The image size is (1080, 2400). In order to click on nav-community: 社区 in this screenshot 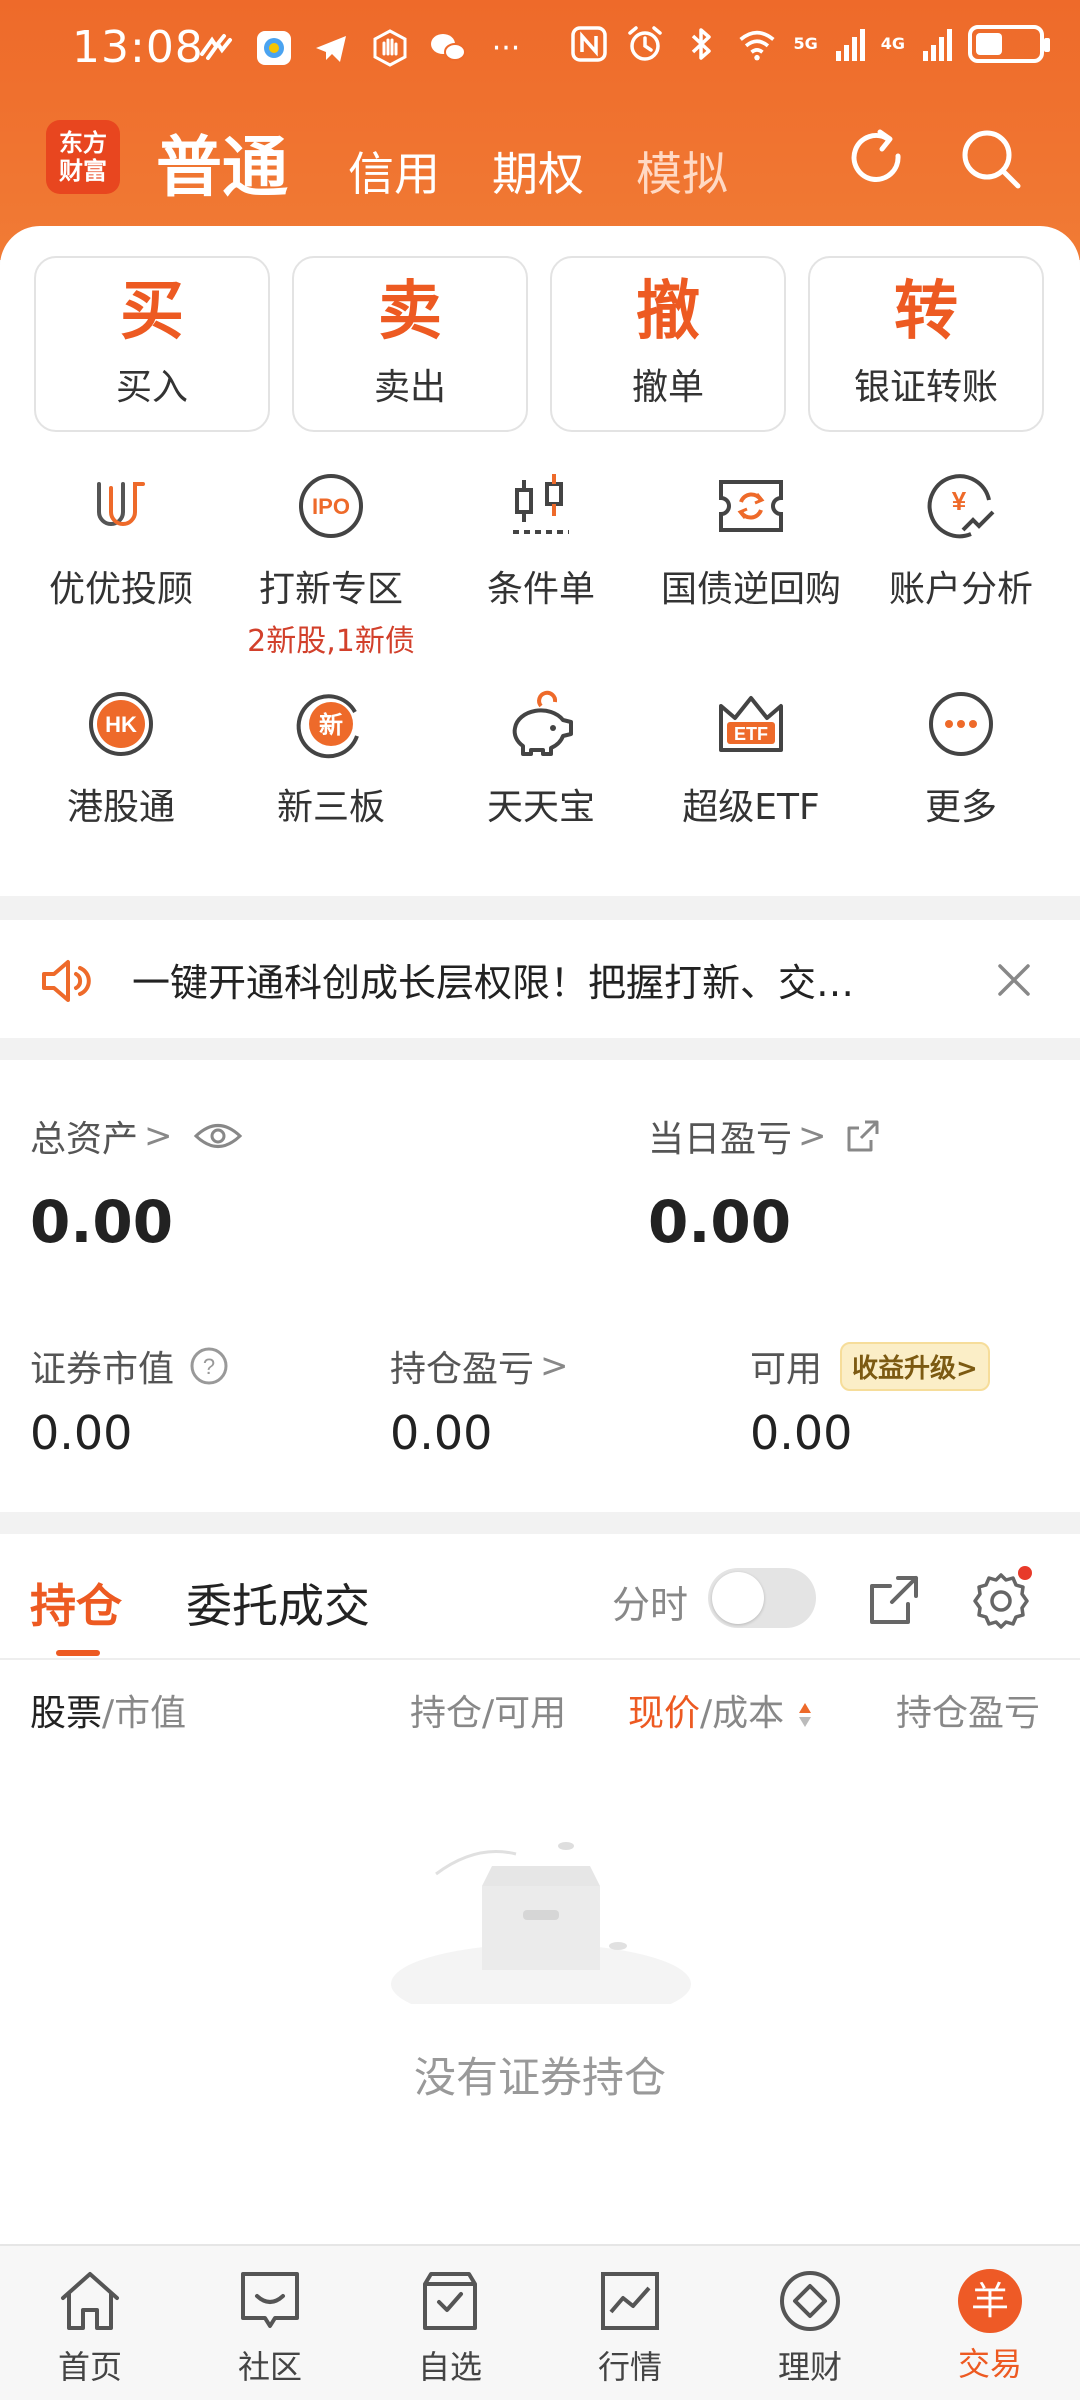, I will do `click(270, 2323)`.